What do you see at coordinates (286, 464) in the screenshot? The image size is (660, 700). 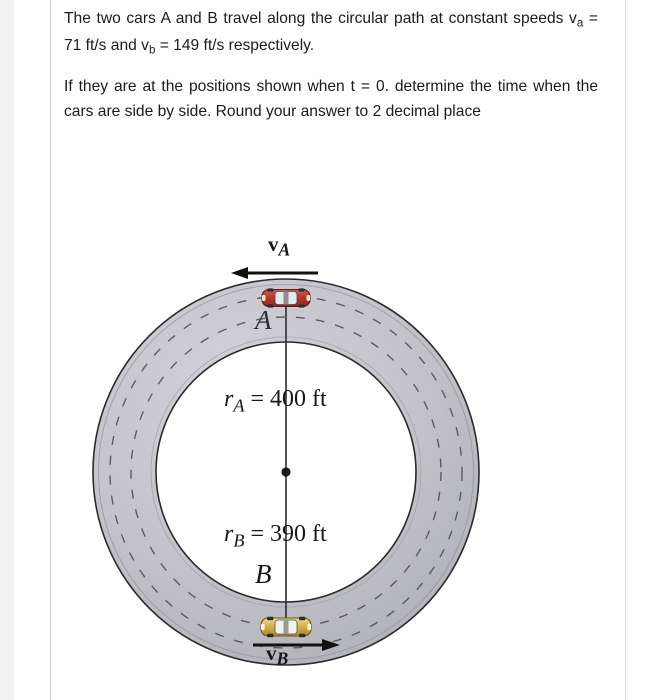 I see `radius-line` at bounding box center [286, 464].